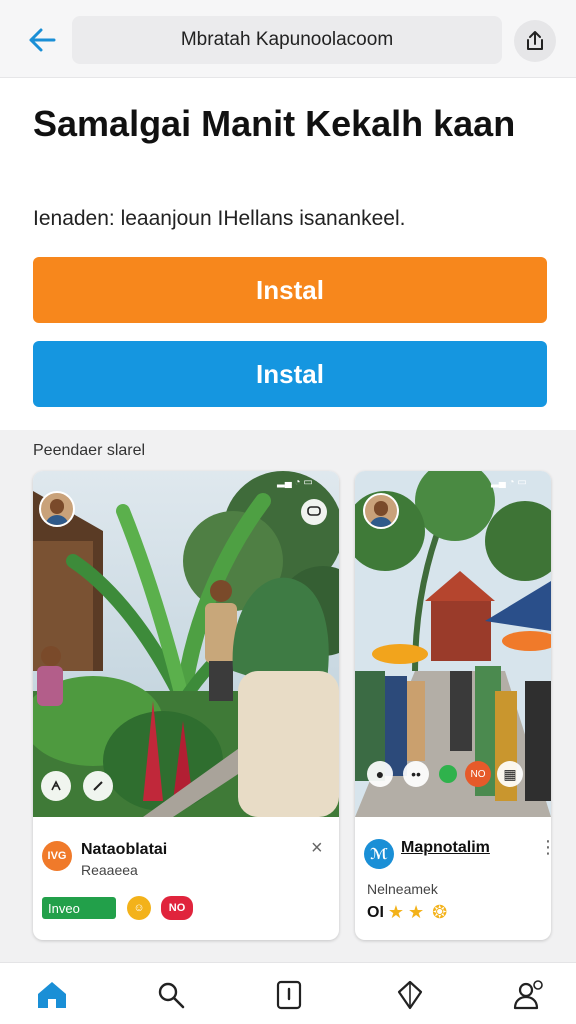 The width and height of the screenshot is (576, 1024). What do you see at coordinates (453, 644) in the screenshot?
I see `screenshot-image: ▂▄ ◔ ▭ ● •• NO ▦` at bounding box center [453, 644].